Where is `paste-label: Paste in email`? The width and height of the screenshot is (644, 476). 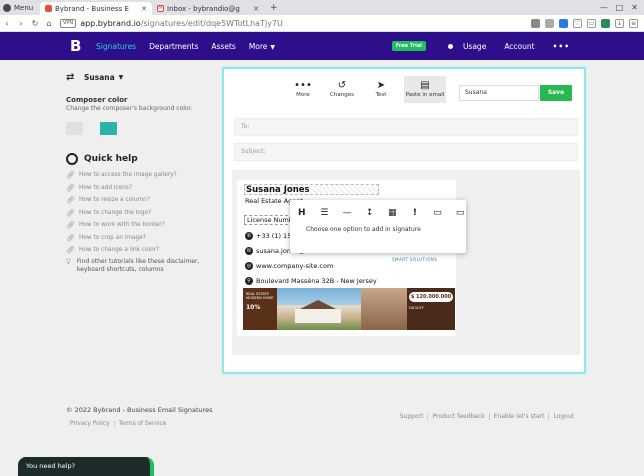 paste-label: Paste in email is located at coordinates (425, 95).